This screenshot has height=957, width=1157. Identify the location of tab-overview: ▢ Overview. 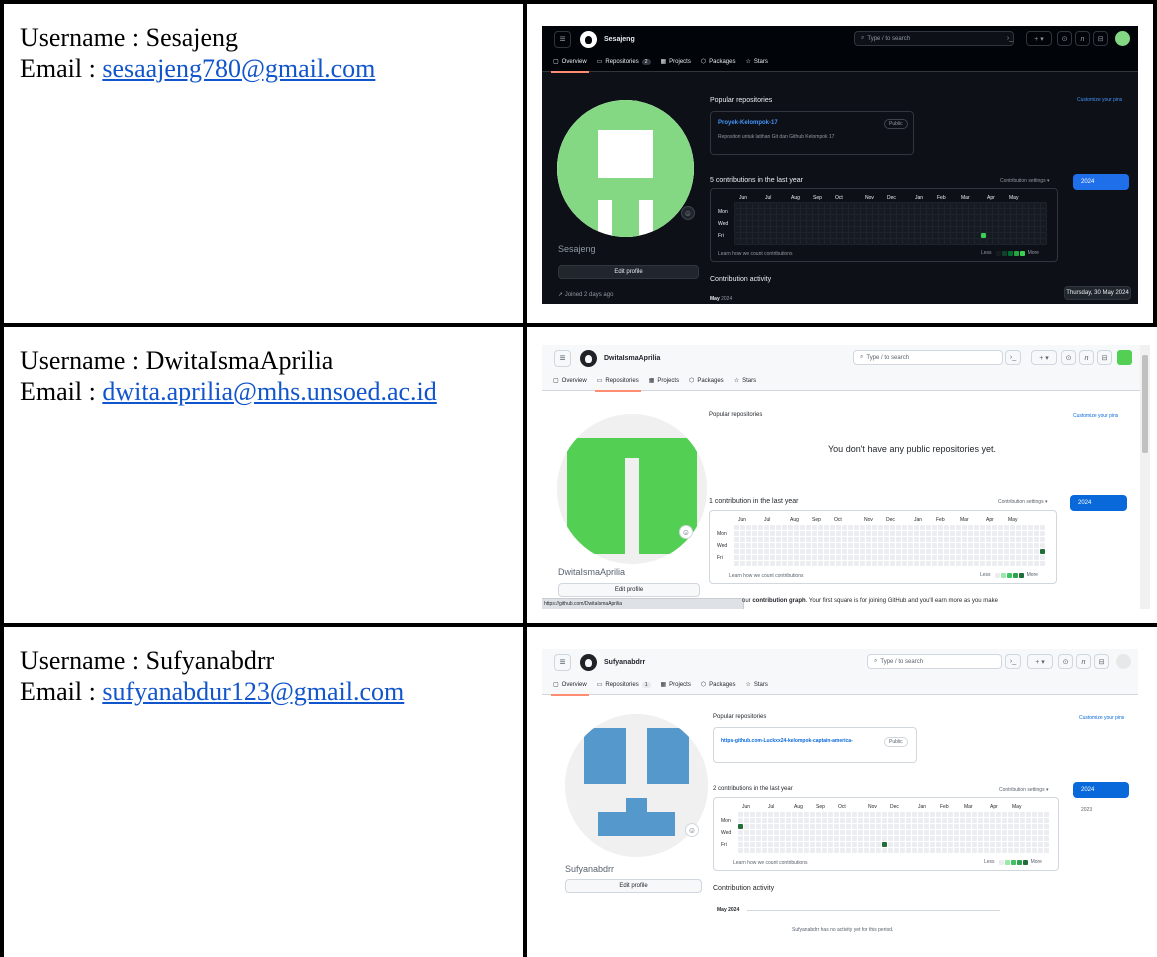
(570, 62).